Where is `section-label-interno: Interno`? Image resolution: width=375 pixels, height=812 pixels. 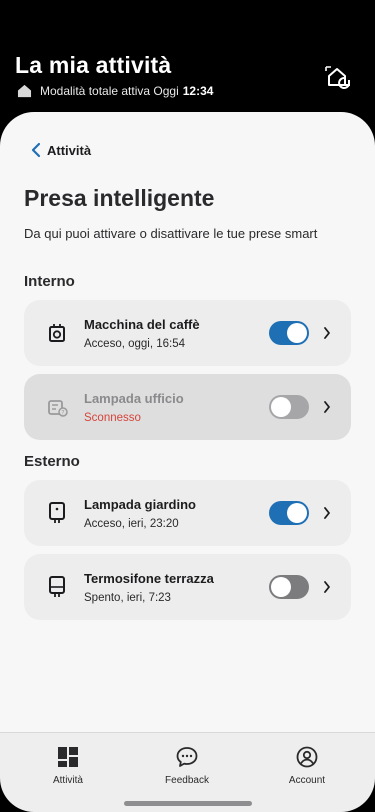
section-label-interno: Interno is located at coordinates (49, 281).